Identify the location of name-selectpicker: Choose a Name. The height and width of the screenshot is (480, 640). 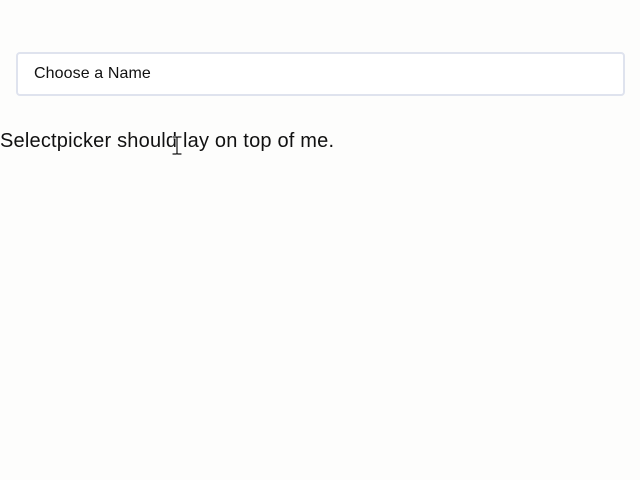
(320, 74).